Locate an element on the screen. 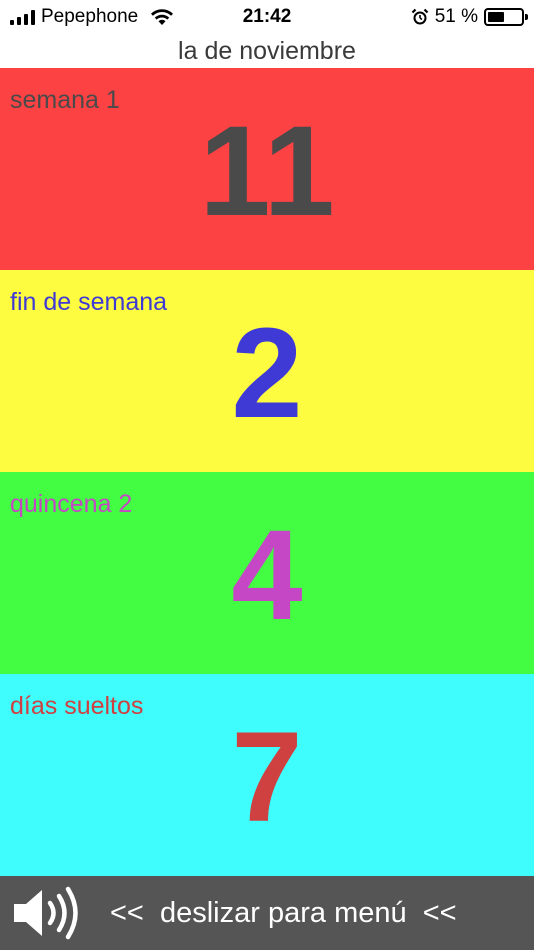 The image size is (534, 950). battery-icon is located at coordinates (506, 17).